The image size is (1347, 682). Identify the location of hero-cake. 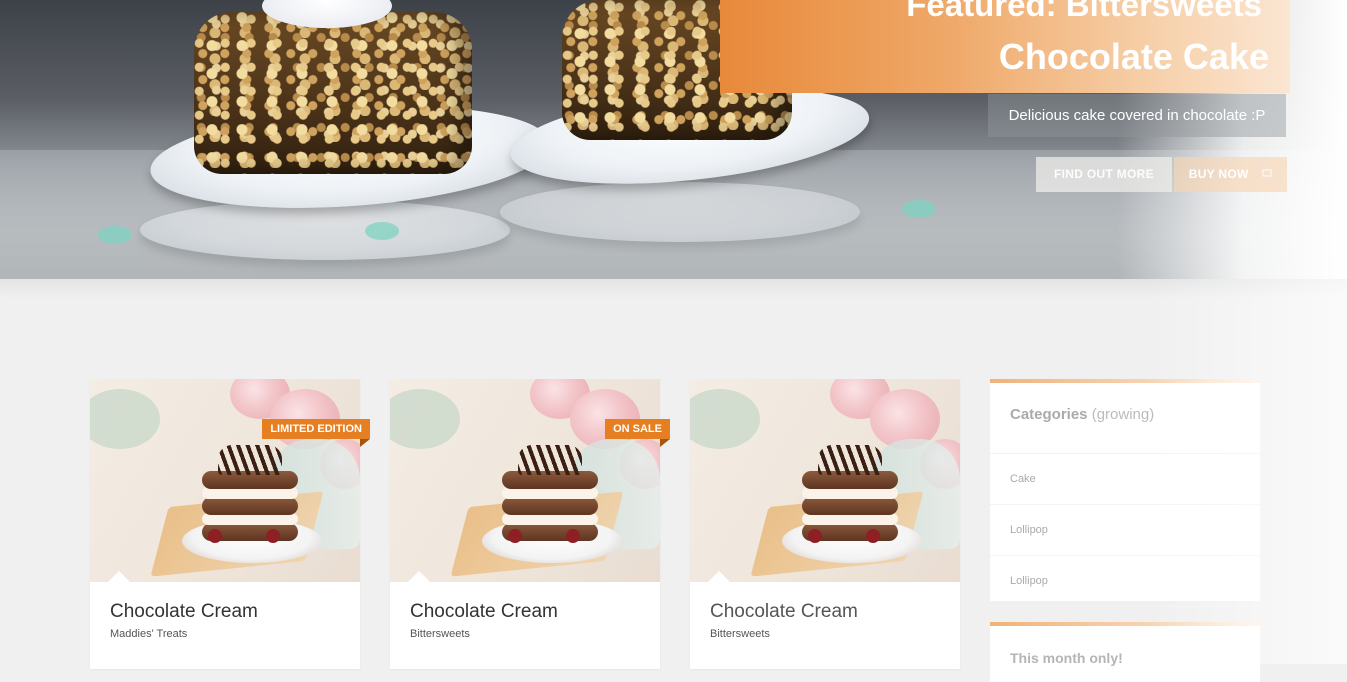
(333, 93).